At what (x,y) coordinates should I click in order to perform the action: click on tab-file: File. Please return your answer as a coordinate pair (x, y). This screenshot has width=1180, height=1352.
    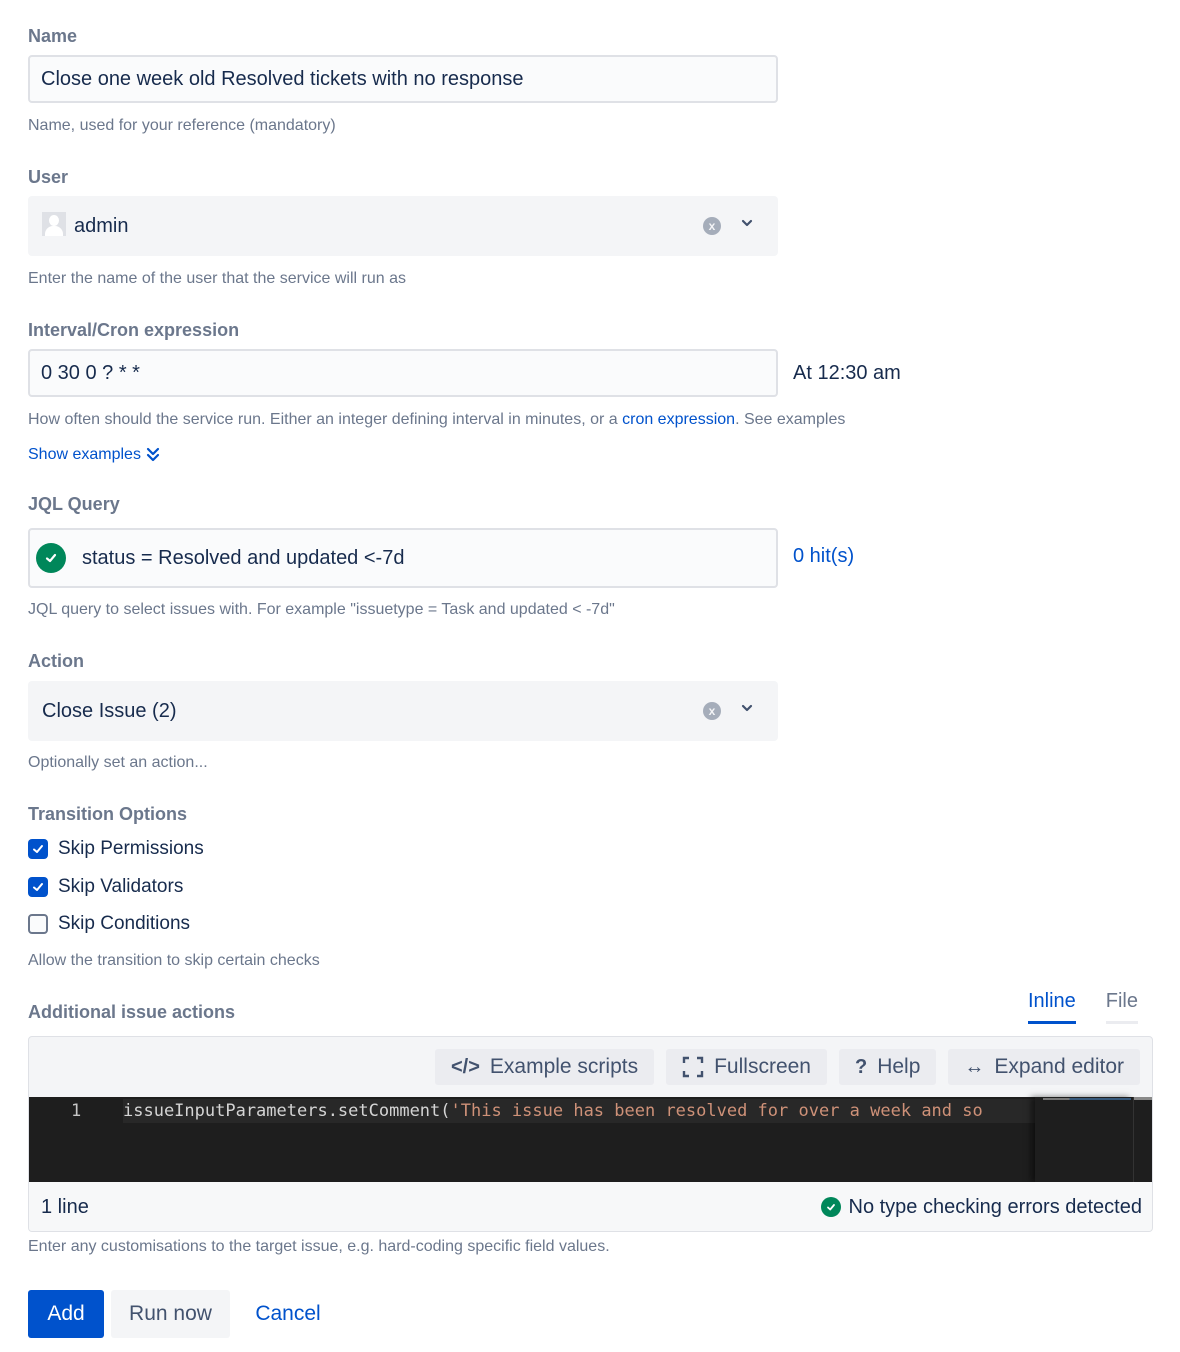
    Looking at the image, I should click on (1121, 1007).